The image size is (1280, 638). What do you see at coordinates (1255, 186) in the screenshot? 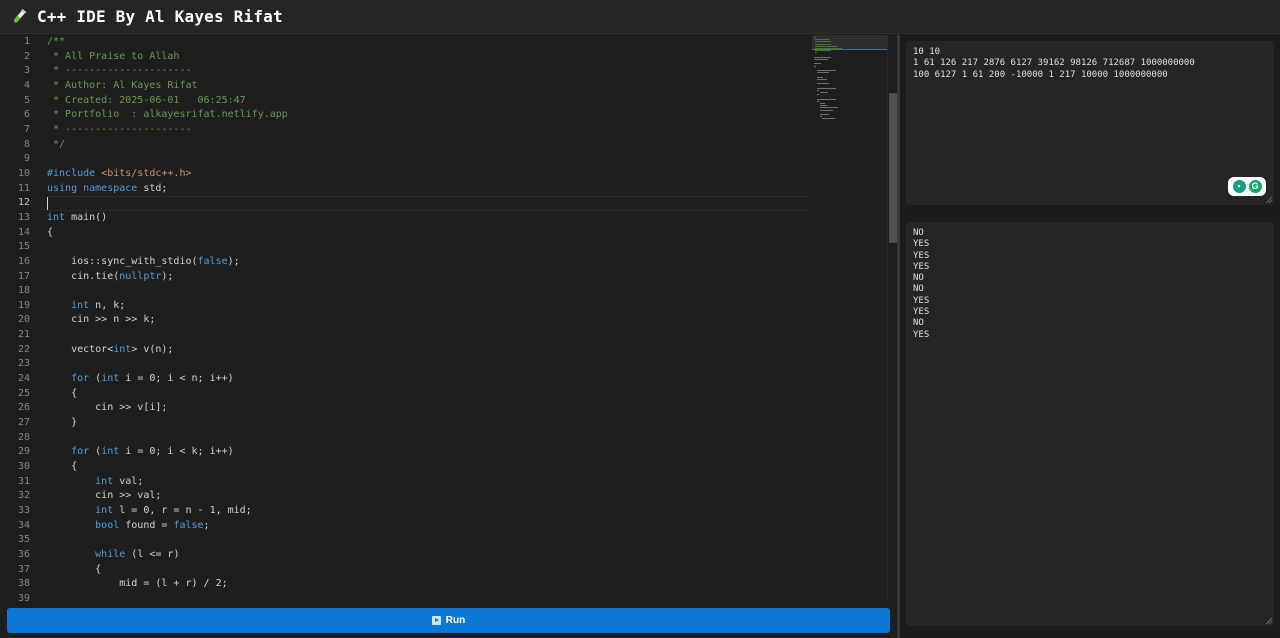
I see `grammarly-icon: G` at bounding box center [1255, 186].